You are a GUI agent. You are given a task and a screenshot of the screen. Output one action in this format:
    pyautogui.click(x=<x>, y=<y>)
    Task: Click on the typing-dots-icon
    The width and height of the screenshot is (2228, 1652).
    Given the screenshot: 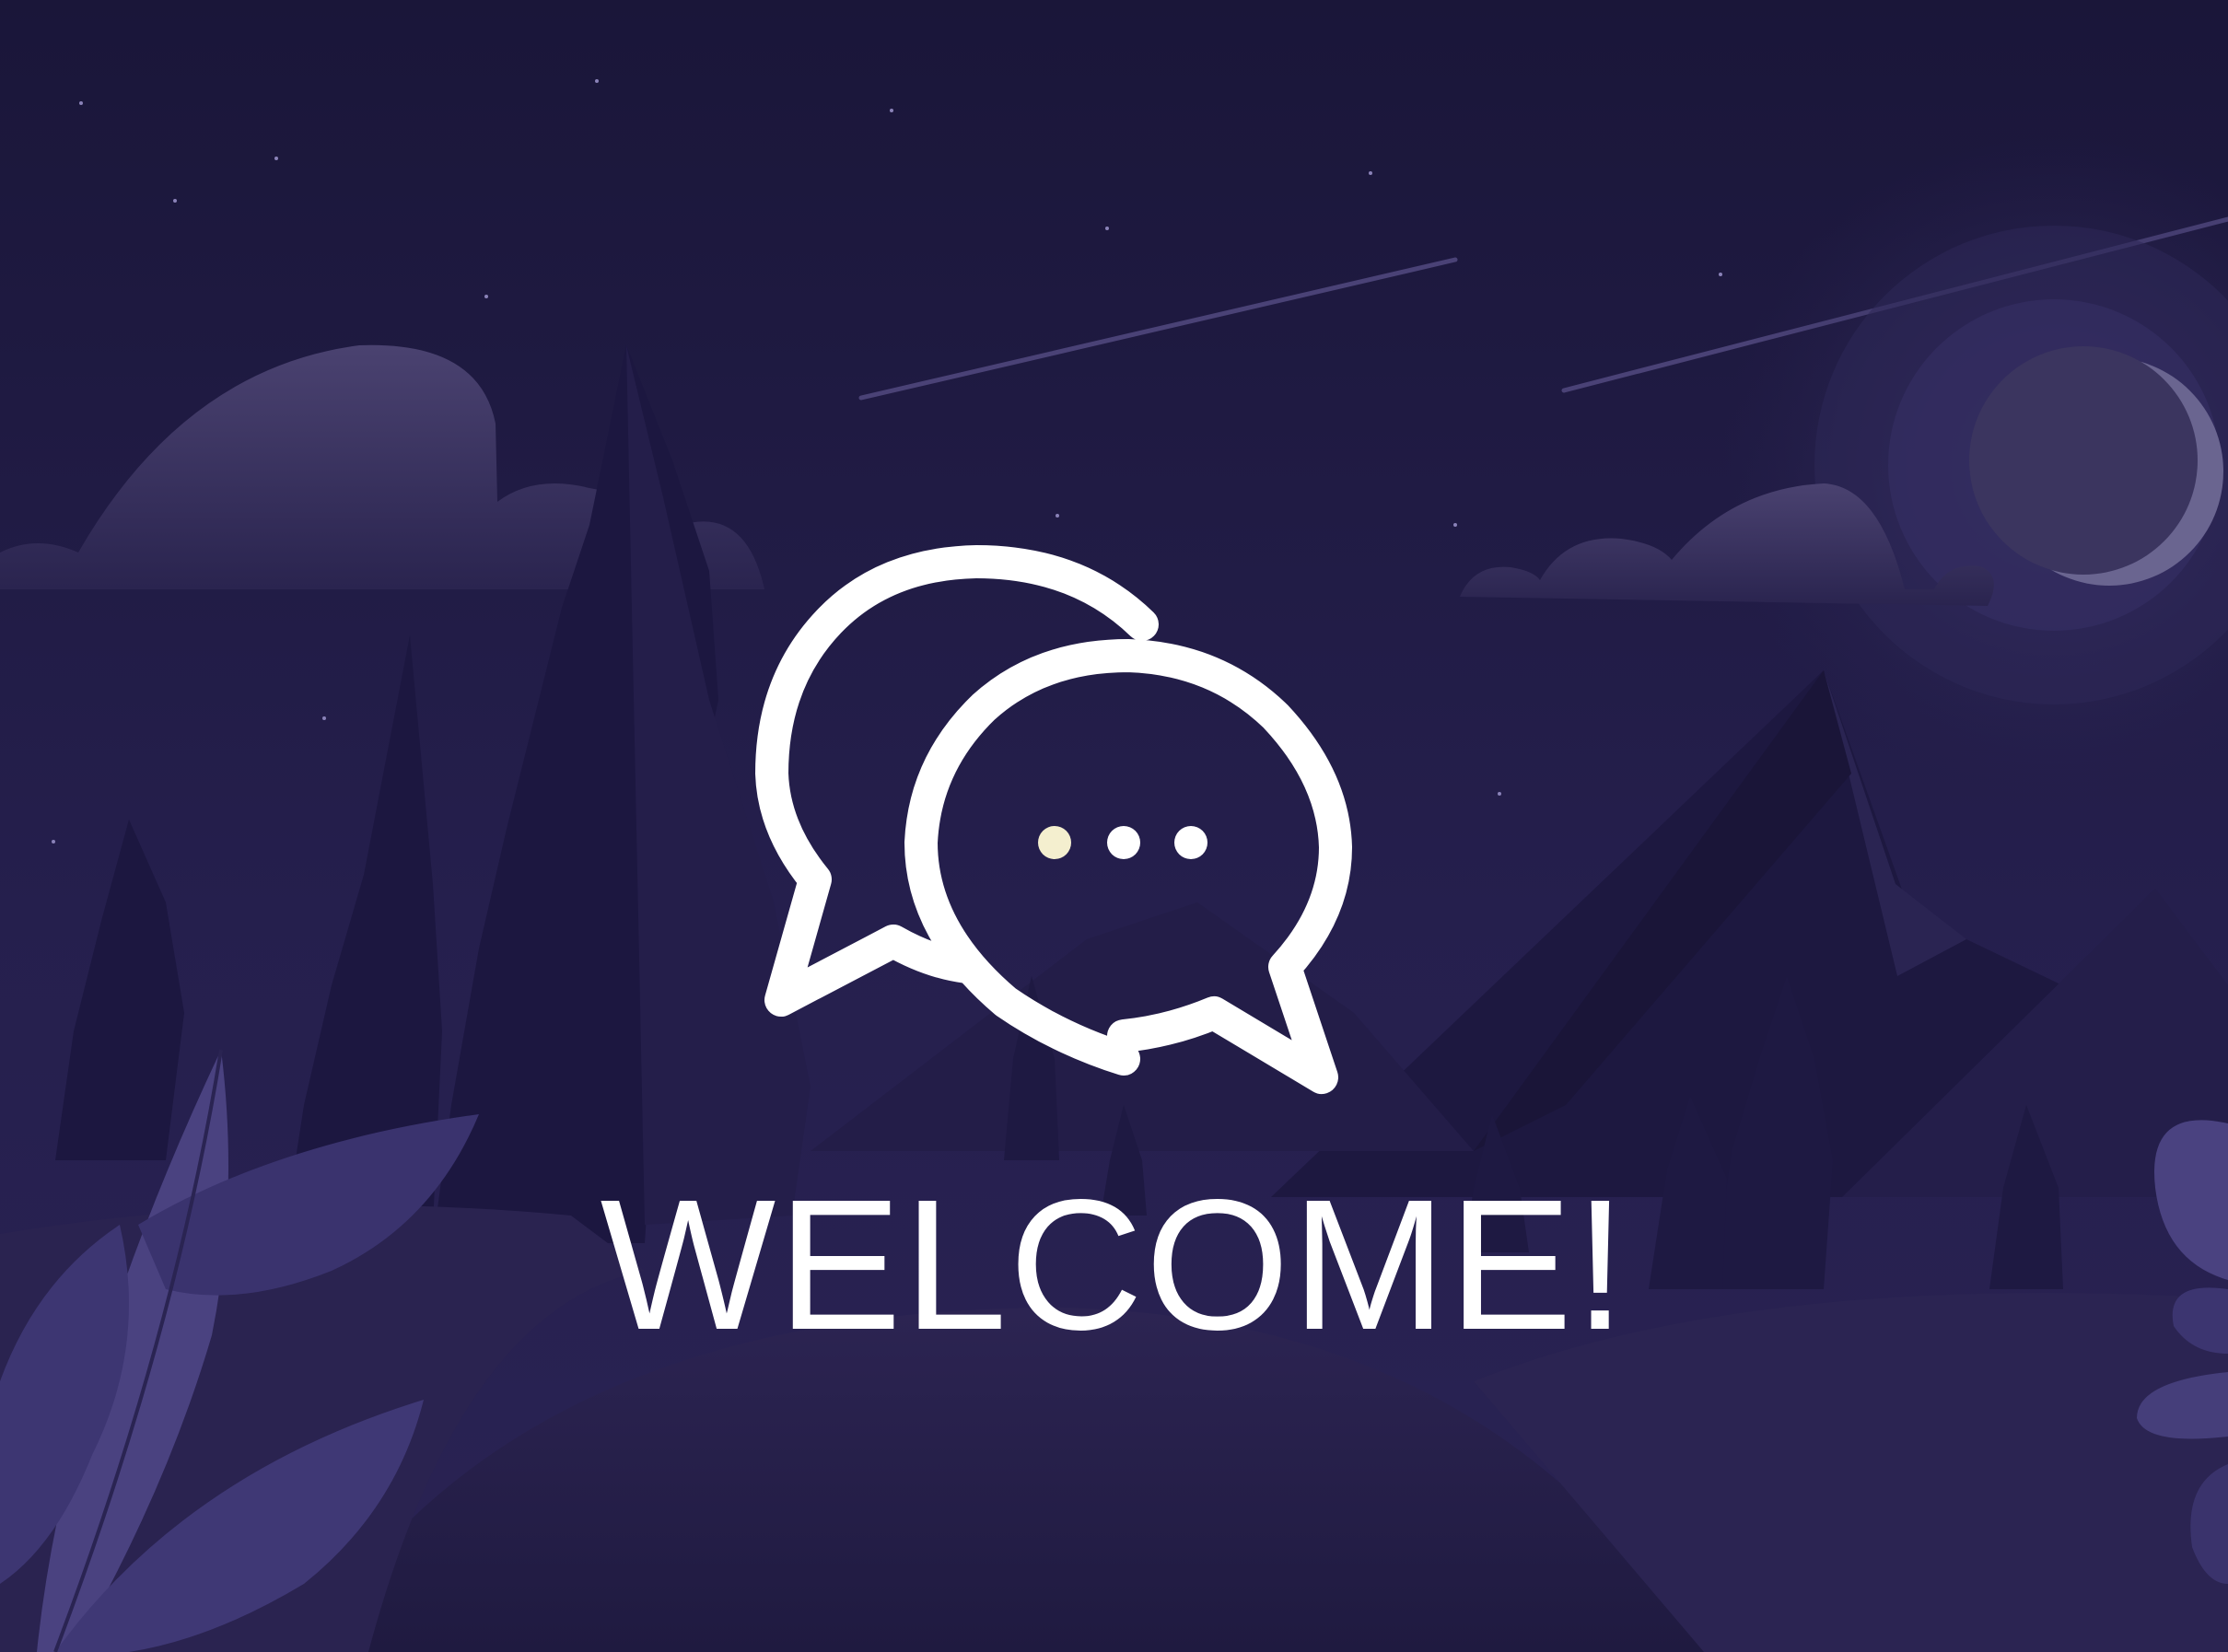 What is the action you would take?
    pyautogui.click(x=1122, y=842)
    